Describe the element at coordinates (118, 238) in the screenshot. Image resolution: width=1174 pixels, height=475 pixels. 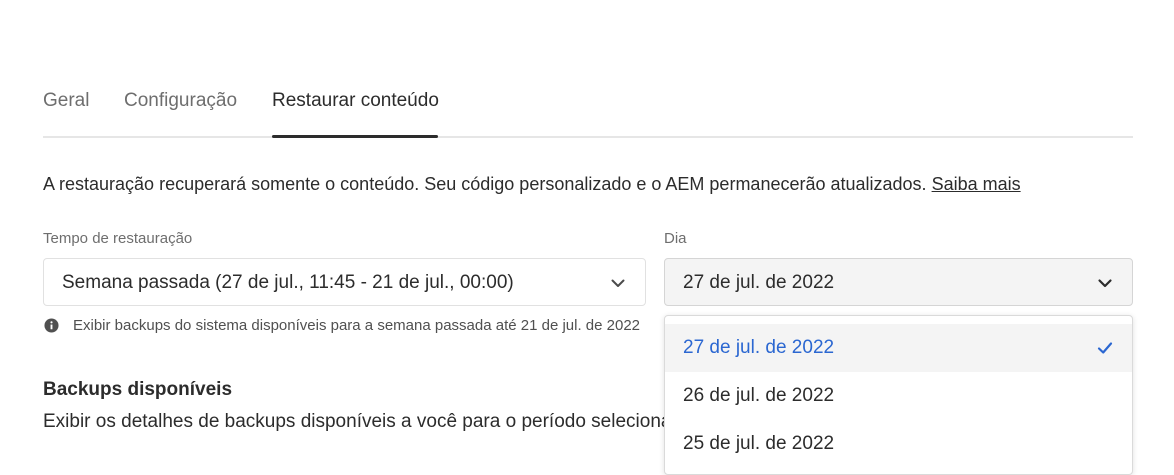
I see `restore-time-label: Tempo de restauração` at that location.